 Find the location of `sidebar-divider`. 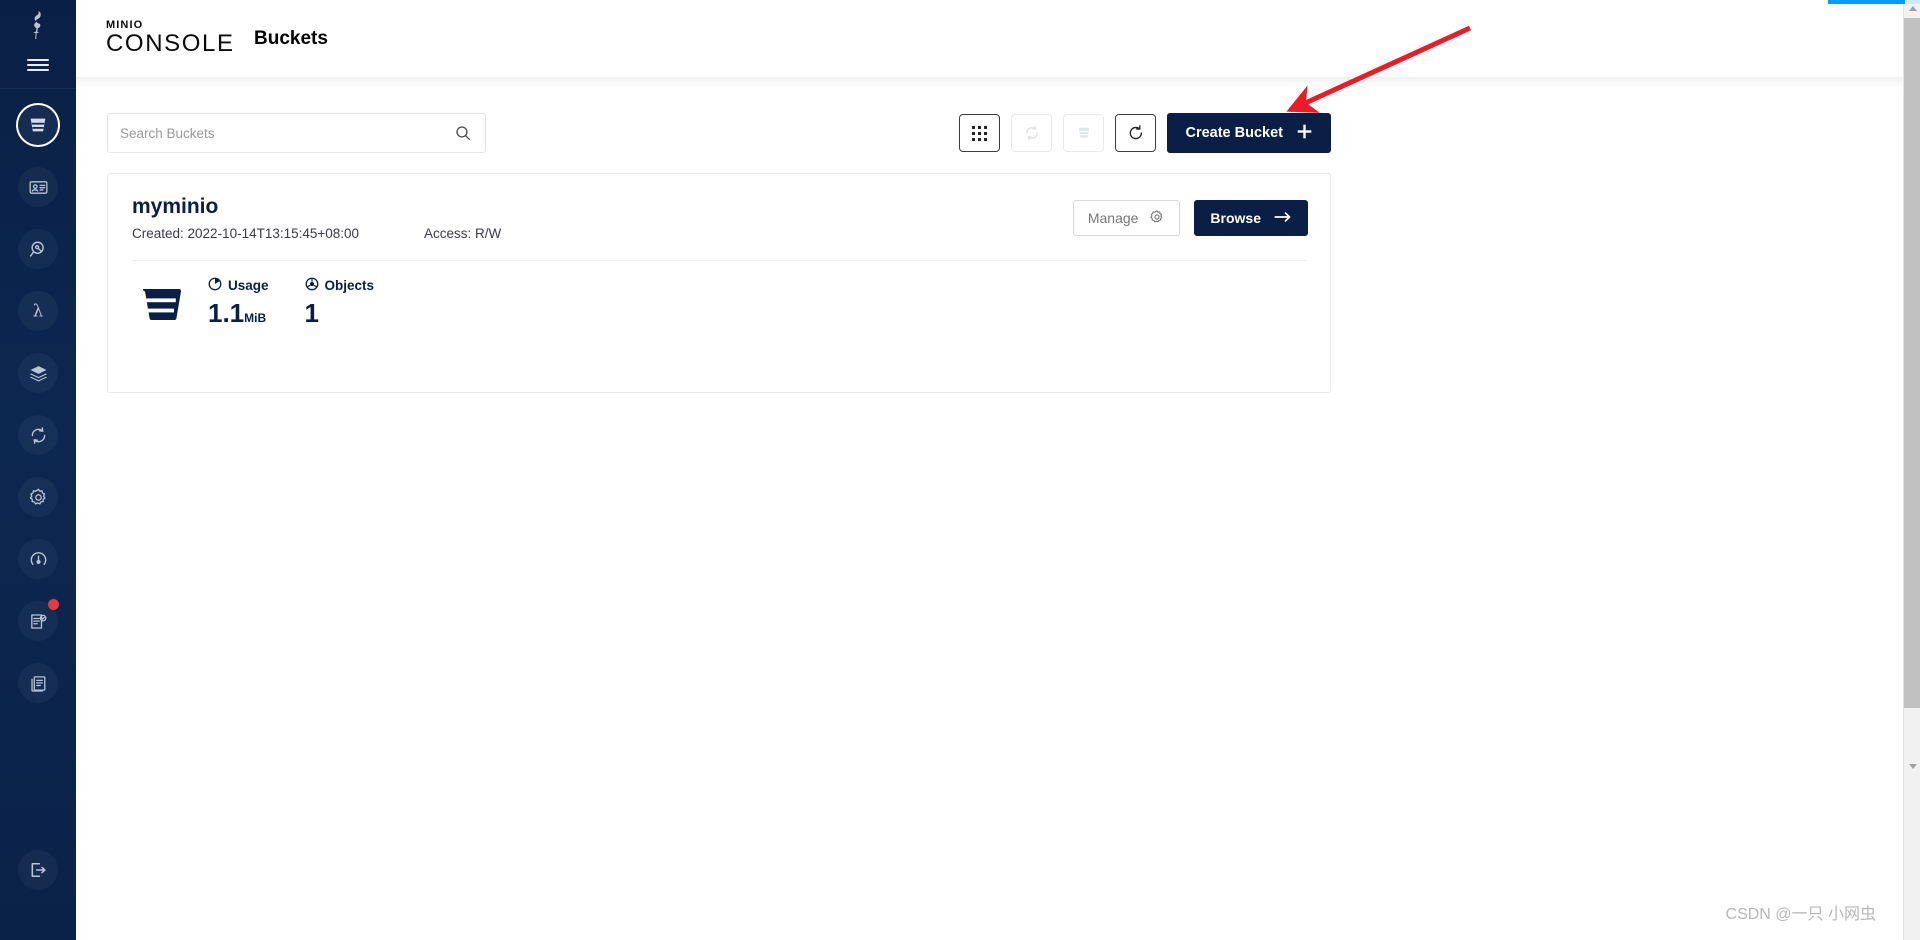

sidebar-divider is located at coordinates (38, 88).